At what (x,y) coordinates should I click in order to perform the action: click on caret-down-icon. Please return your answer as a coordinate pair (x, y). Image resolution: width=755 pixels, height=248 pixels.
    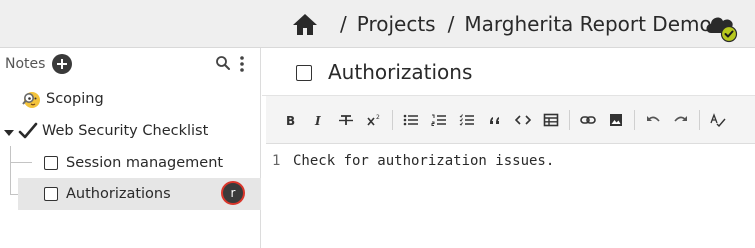
    Looking at the image, I should click on (9, 131).